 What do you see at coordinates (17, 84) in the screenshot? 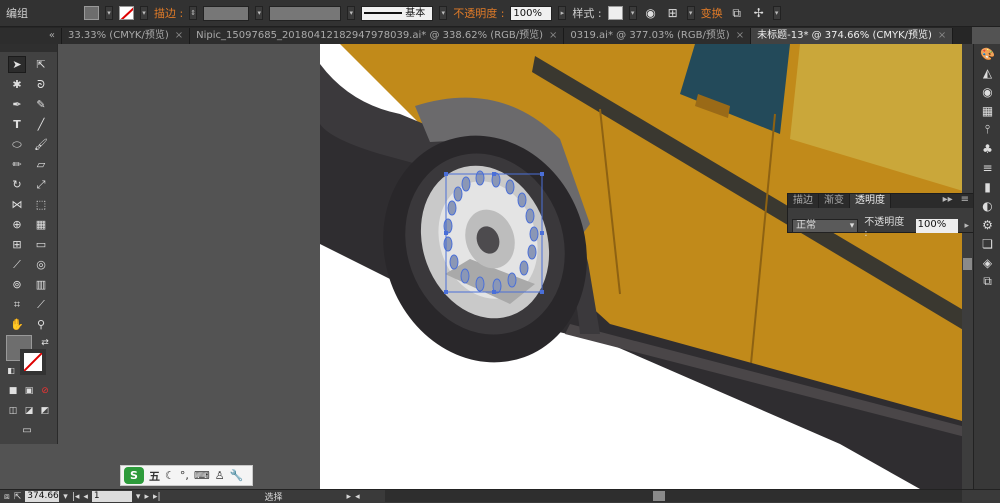
I see `magic-wand-tool-icon: ✱` at bounding box center [17, 84].